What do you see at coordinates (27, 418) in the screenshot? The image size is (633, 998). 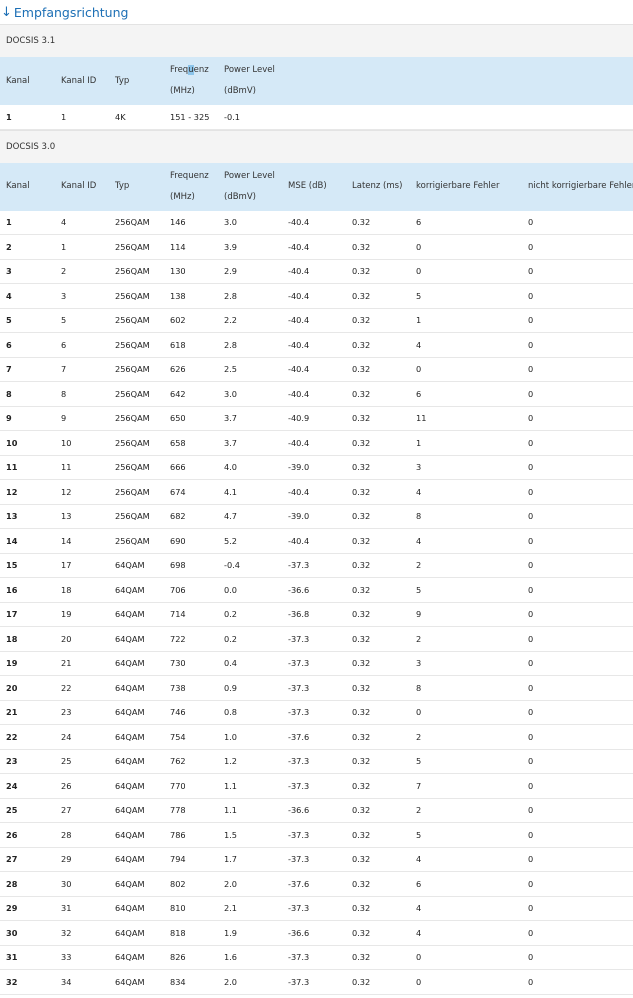 I see `cell-kanal: 9` at bounding box center [27, 418].